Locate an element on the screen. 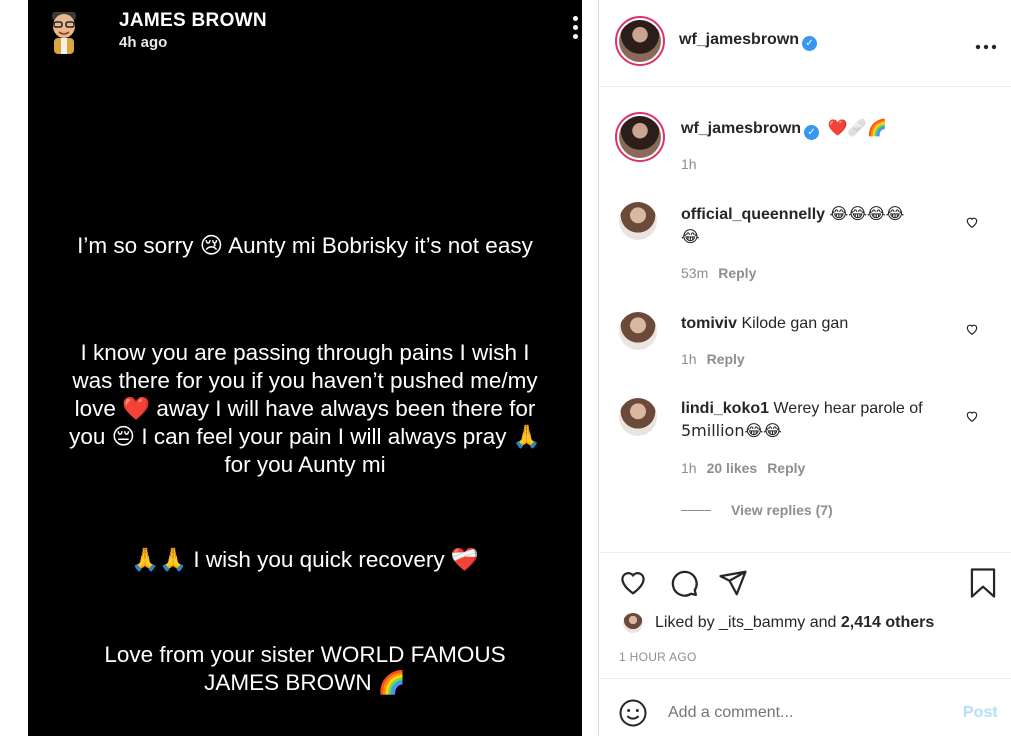 The image size is (1011, 736). liked-by-and: and is located at coordinates (823, 622).